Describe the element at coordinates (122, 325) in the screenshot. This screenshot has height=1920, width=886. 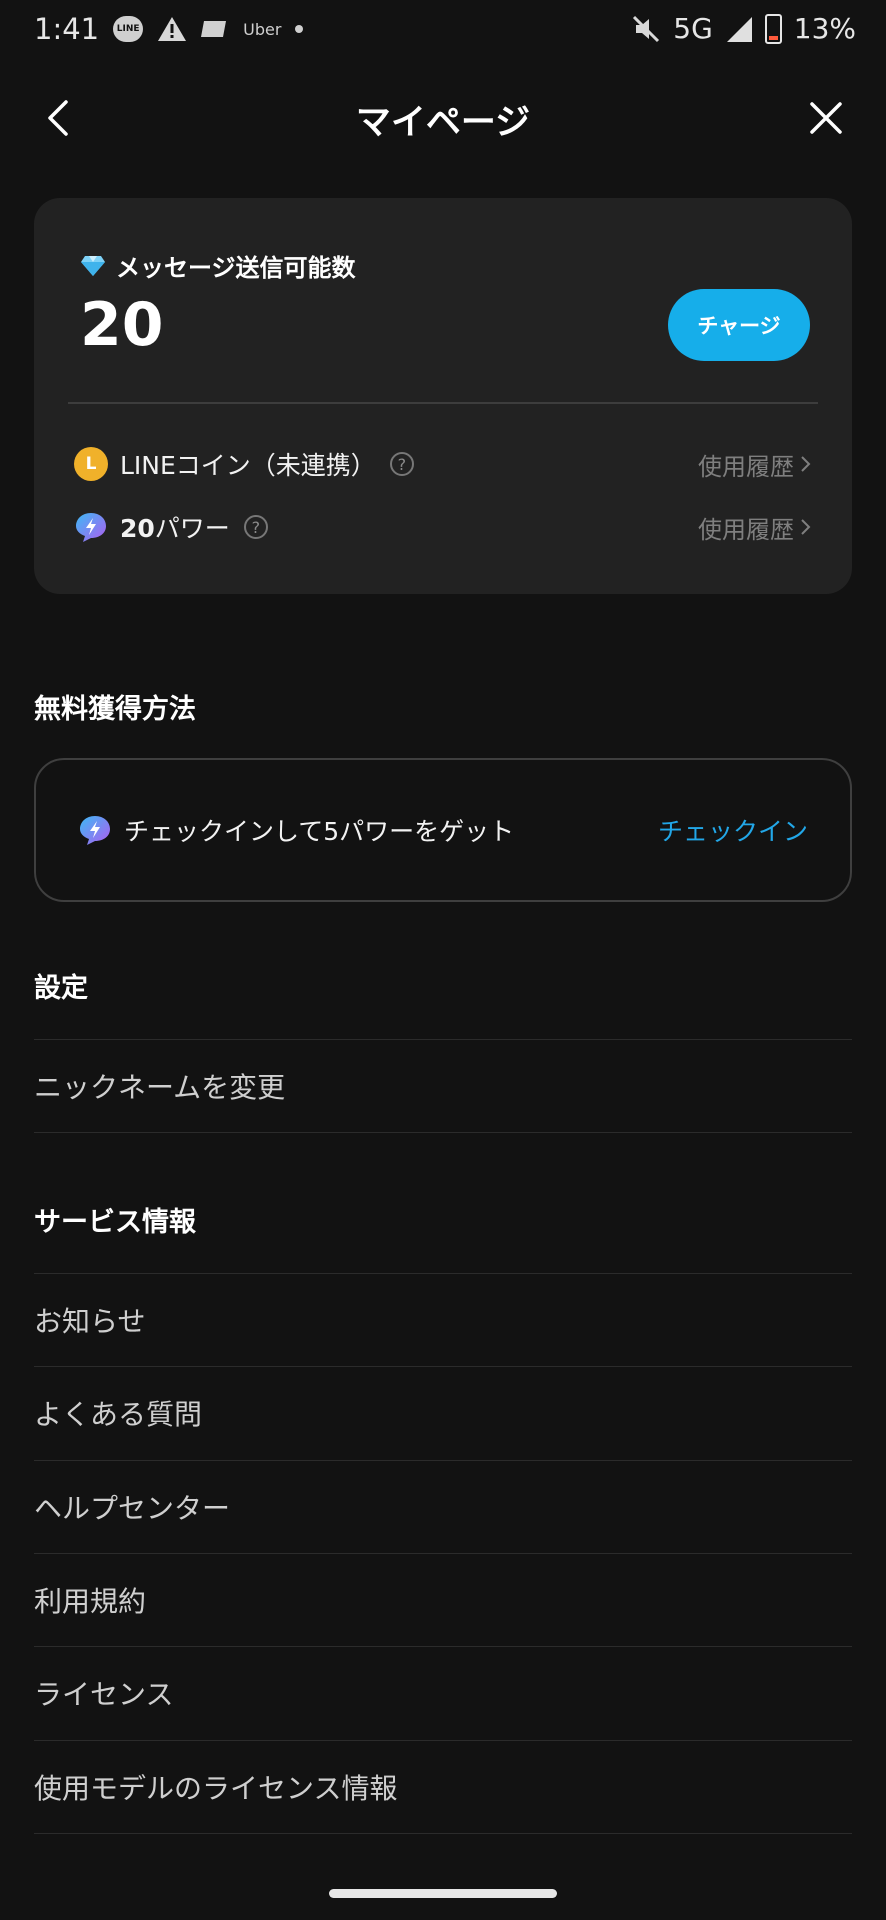
I see `message-count-value: 20` at that location.